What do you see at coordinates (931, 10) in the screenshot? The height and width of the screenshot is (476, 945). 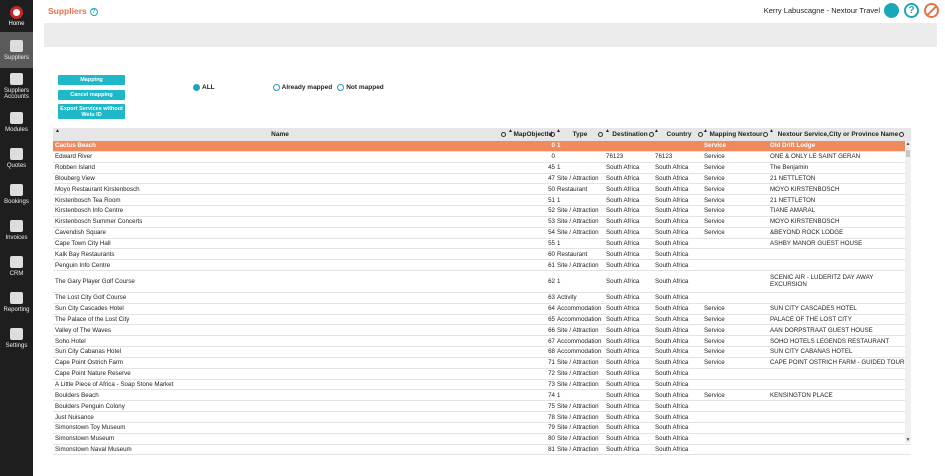 I see `logout-icon` at bounding box center [931, 10].